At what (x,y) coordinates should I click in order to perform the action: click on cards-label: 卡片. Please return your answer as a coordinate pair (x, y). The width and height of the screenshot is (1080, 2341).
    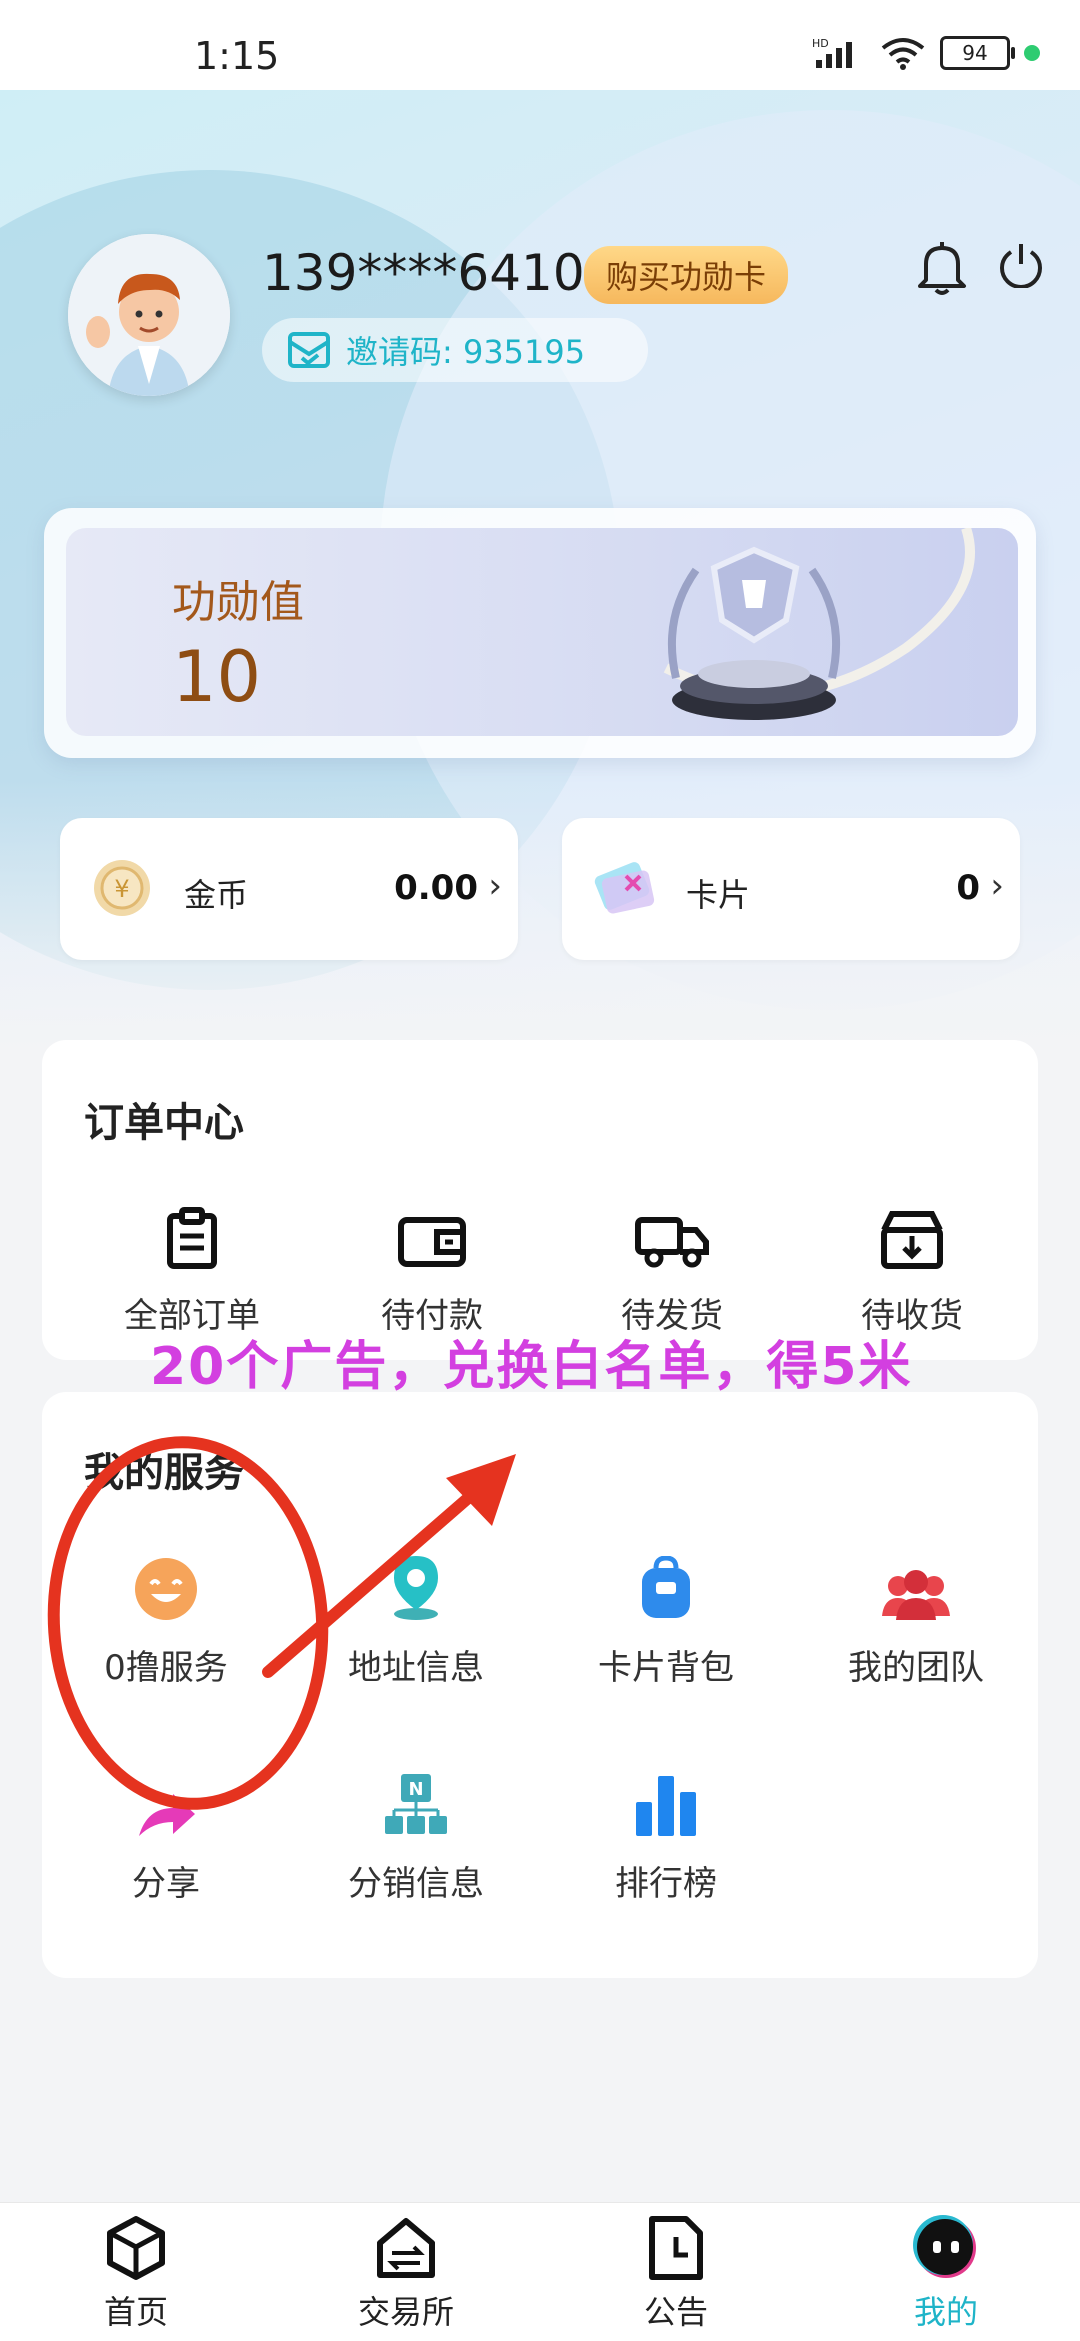
    Looking at the image, I should click on (718, 895).